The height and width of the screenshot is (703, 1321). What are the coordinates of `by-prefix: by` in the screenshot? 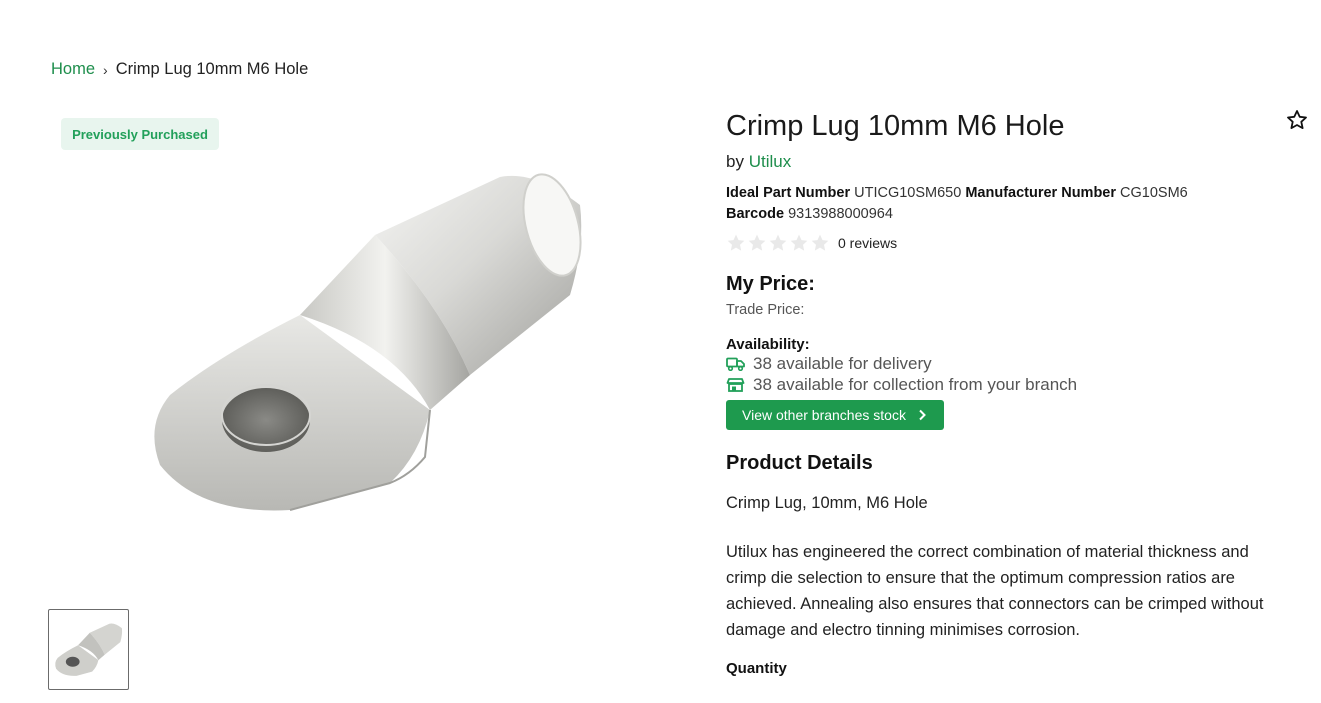 It's located at (735, 161).